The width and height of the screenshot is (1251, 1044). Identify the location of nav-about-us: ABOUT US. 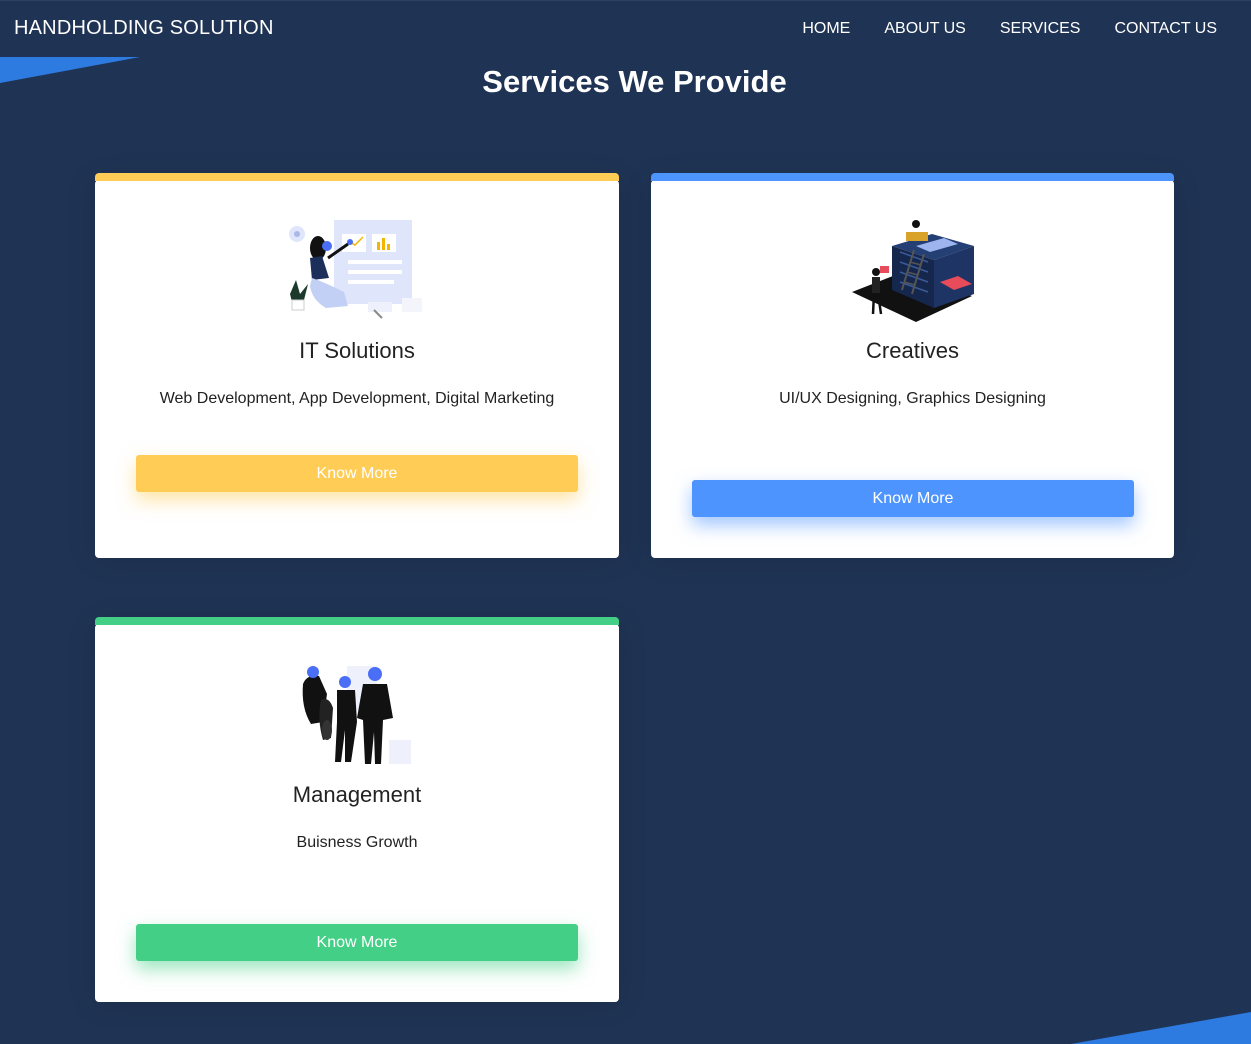
(925, 29).